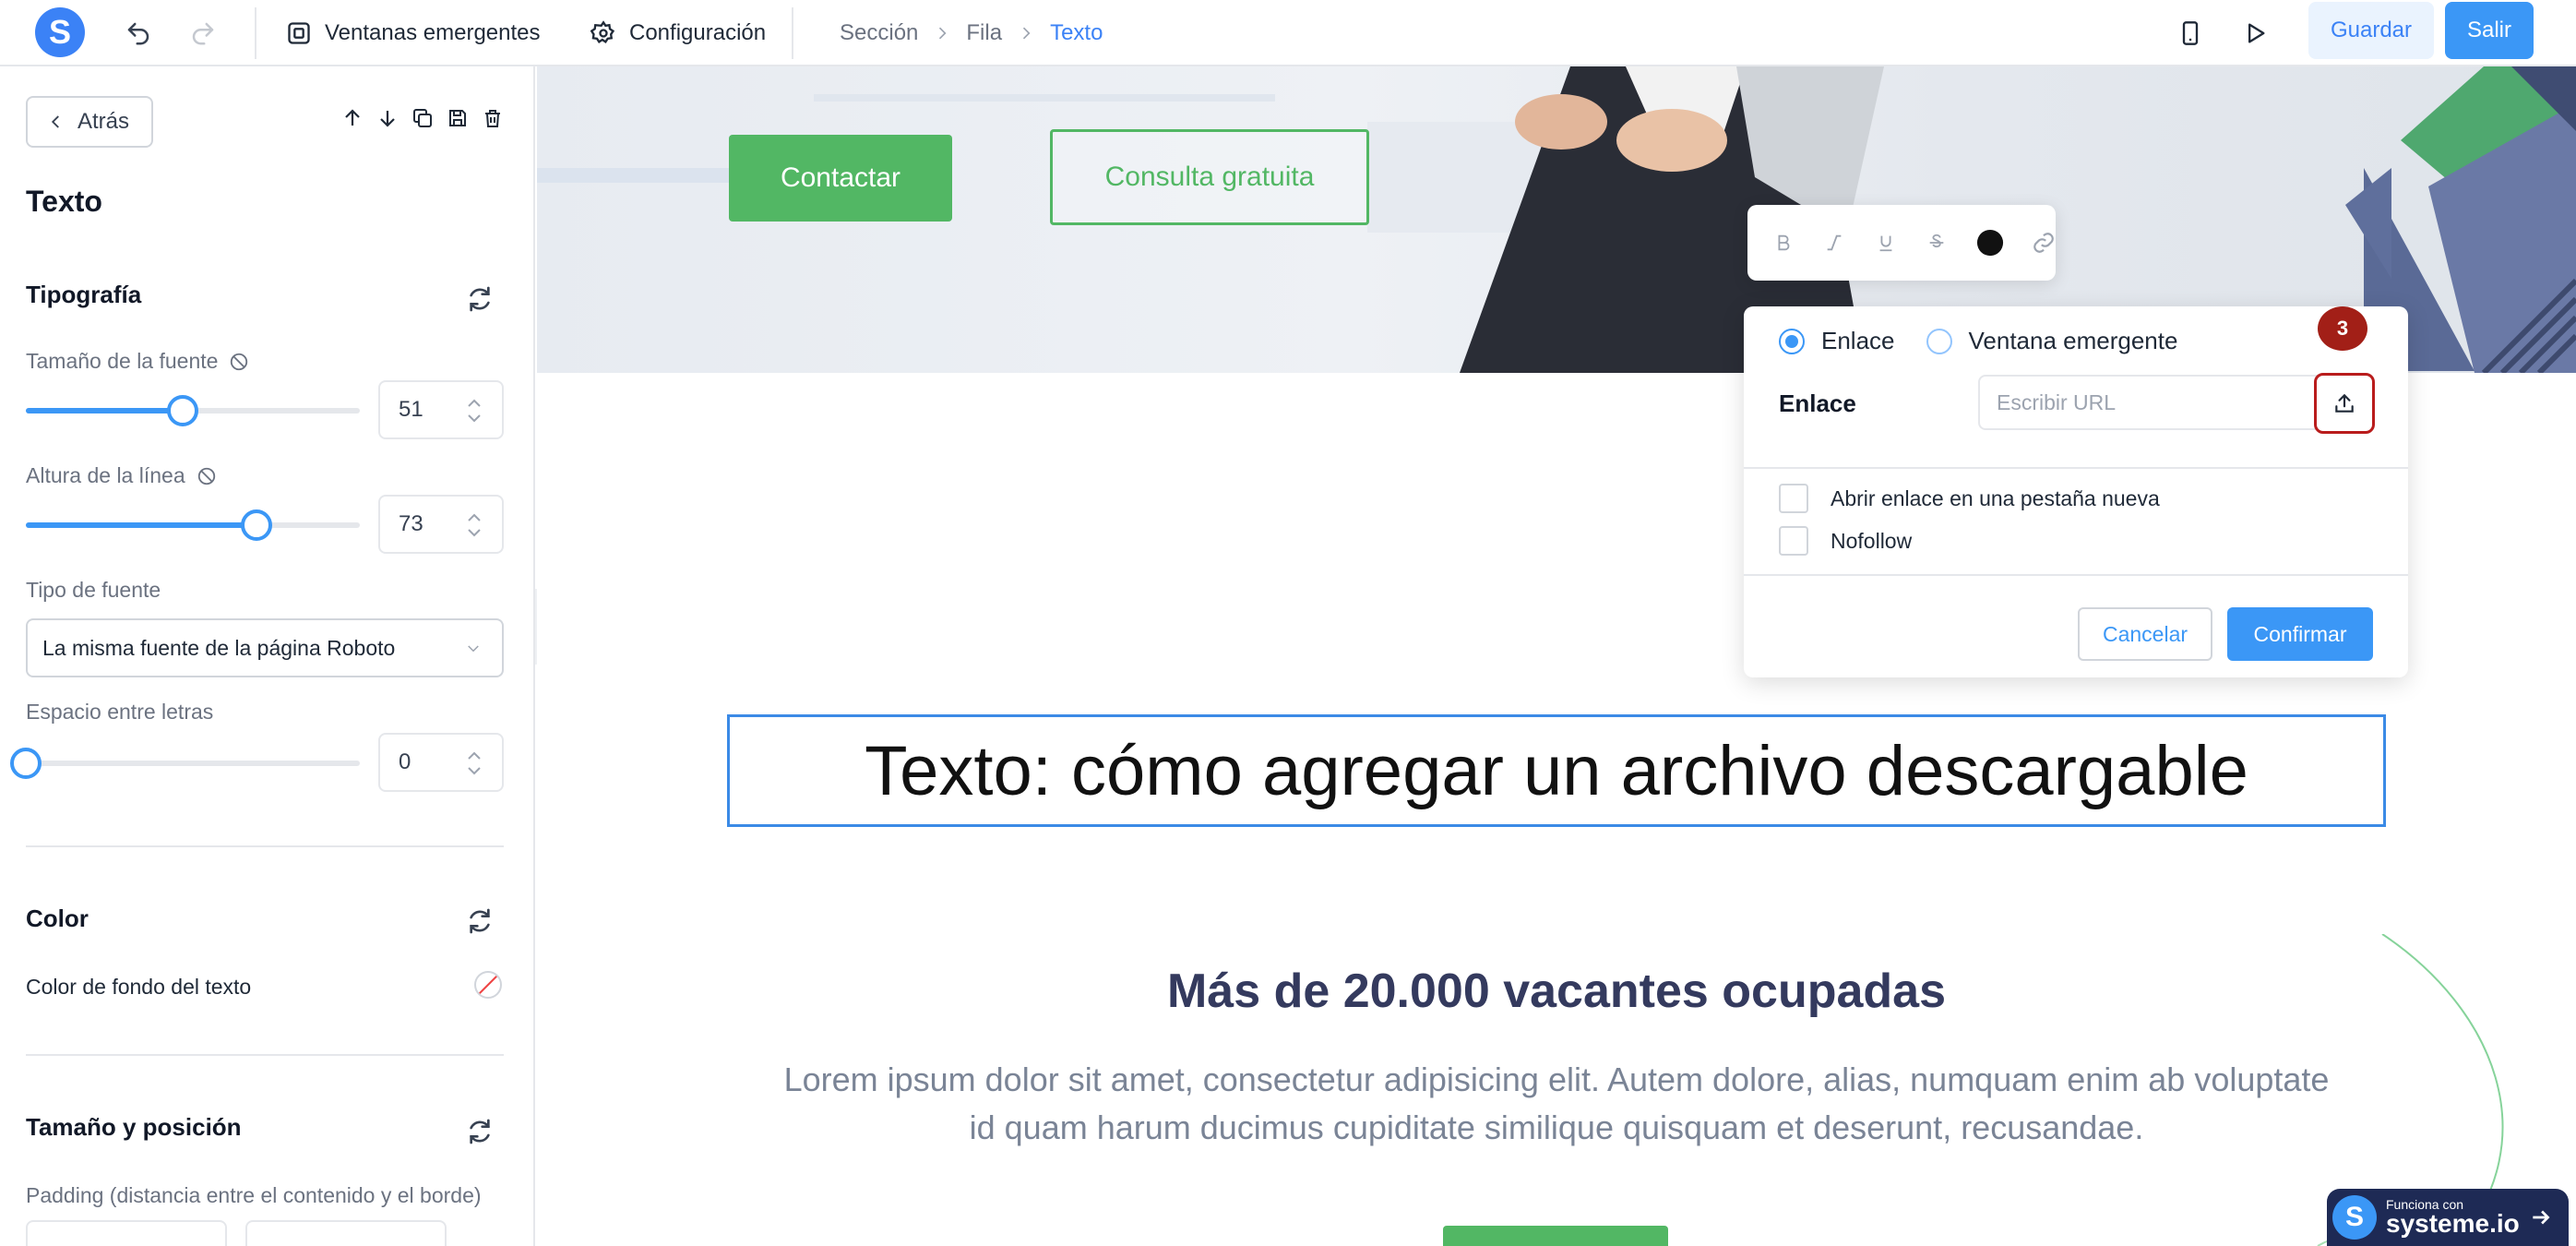 Image resolution: width=2576 pixels, height=1246 pixels. I want to click on breadcrumb: Sección Fila Texto, so click(971, 33).